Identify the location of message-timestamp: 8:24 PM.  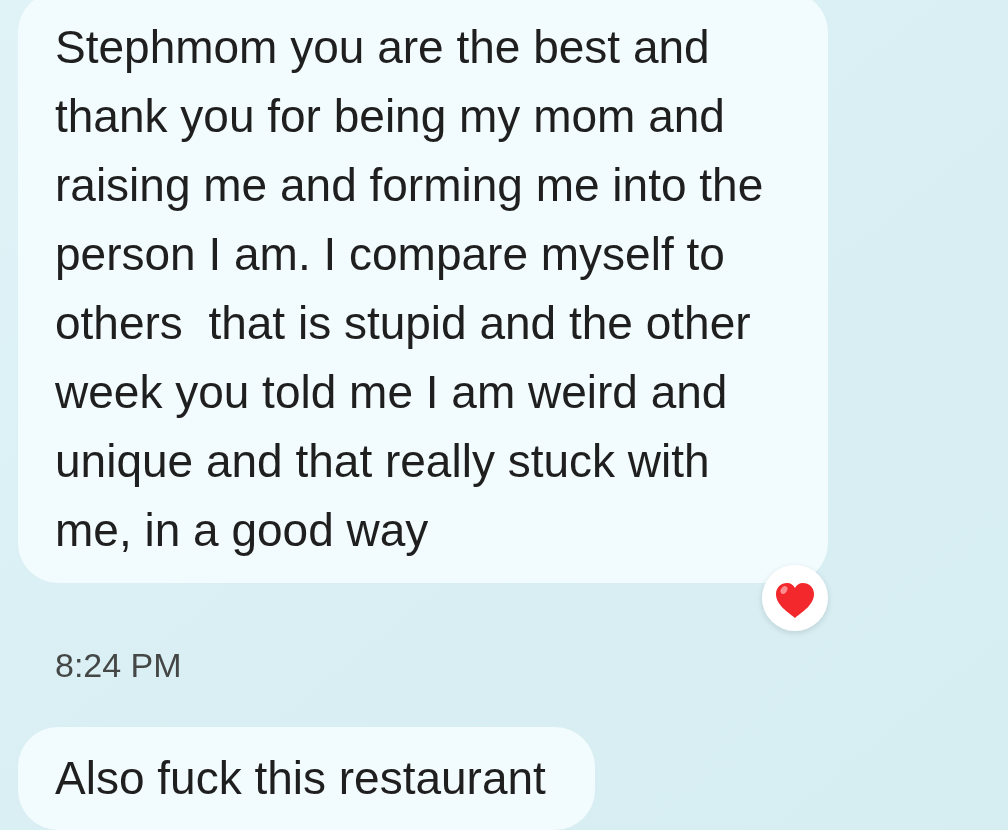
(118, 665).